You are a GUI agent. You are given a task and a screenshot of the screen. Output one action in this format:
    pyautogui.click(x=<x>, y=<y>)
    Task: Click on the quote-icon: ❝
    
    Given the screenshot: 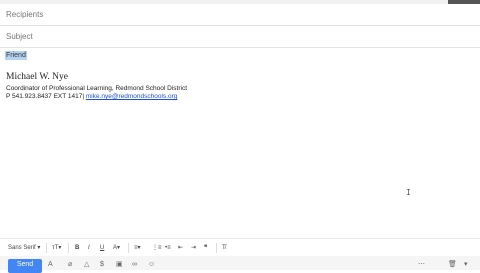 What is the action you would take?
    pyautogui.click(x=205, y=248)
    